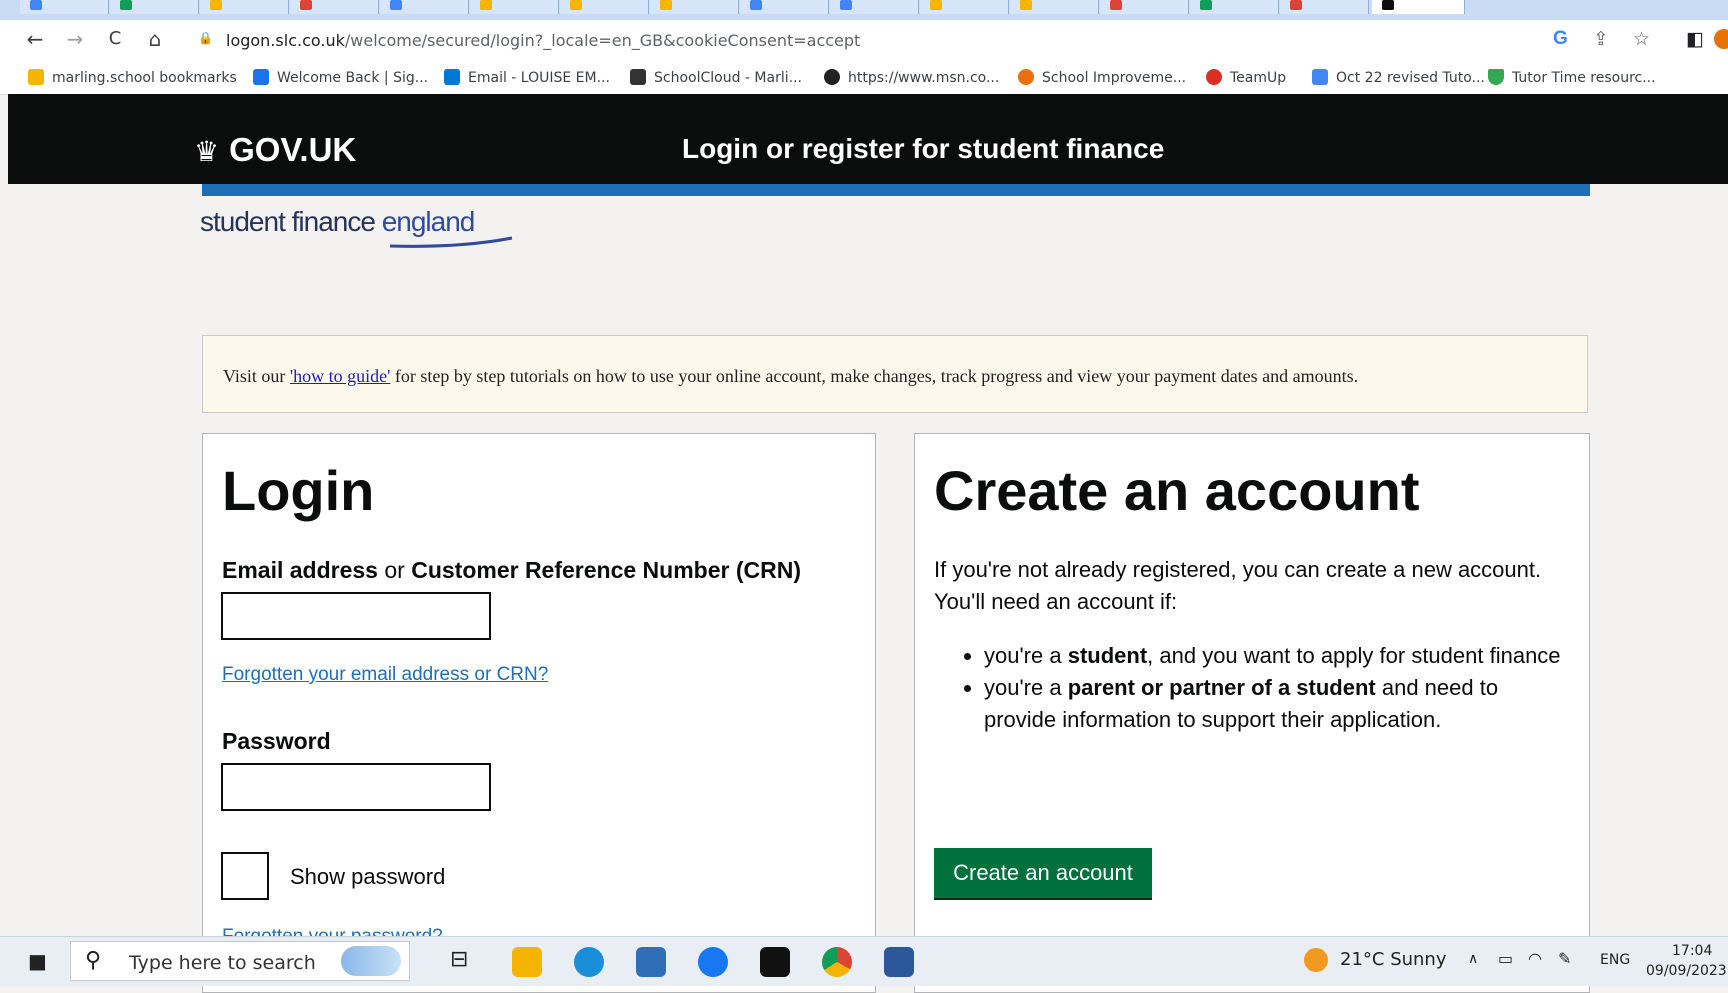  I want to click on folder-icon, so click(36, 77).